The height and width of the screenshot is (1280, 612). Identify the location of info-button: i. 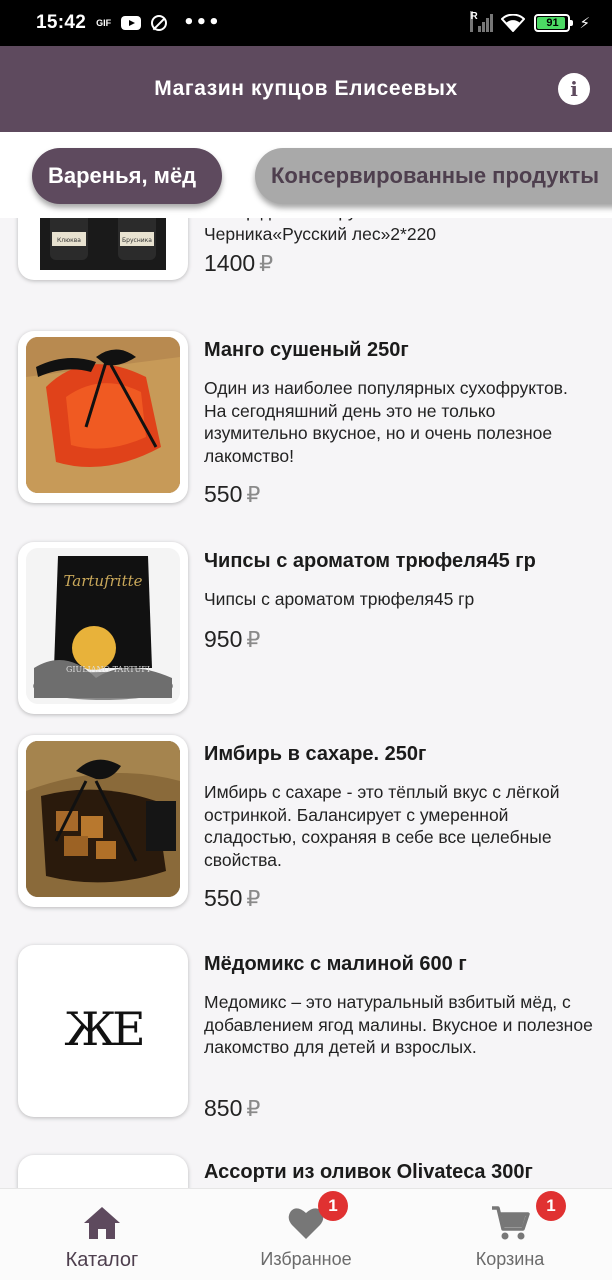
(574, 89).